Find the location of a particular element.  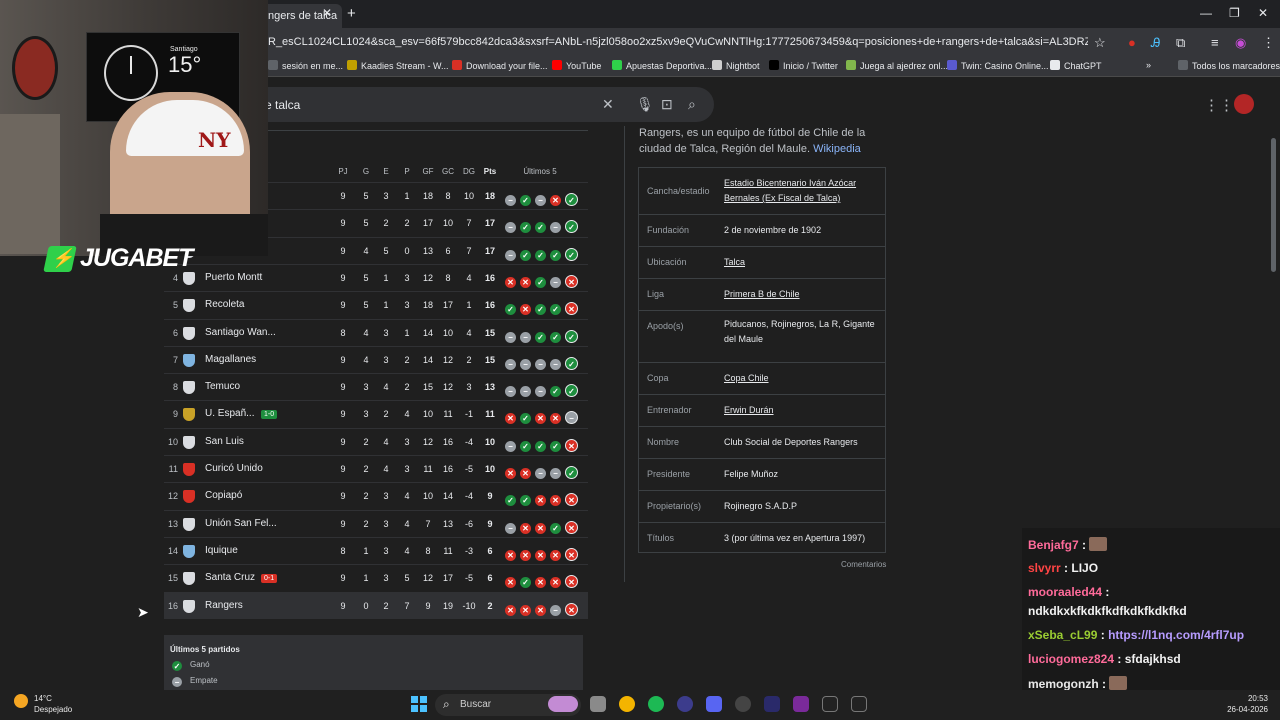

chat-username: xSeba_cL99 is located at coordinates (1062, 635).